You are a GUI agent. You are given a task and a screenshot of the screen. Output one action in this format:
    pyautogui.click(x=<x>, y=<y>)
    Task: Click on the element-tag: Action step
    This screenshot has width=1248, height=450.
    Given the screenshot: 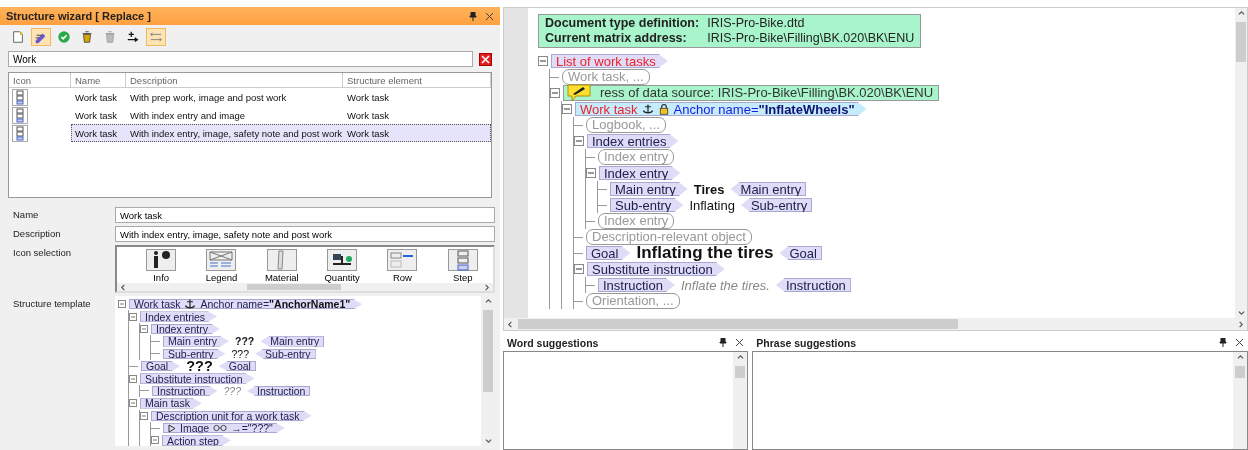 What is the action you would take?
    pyautogui.click(x=196, y=440)
    